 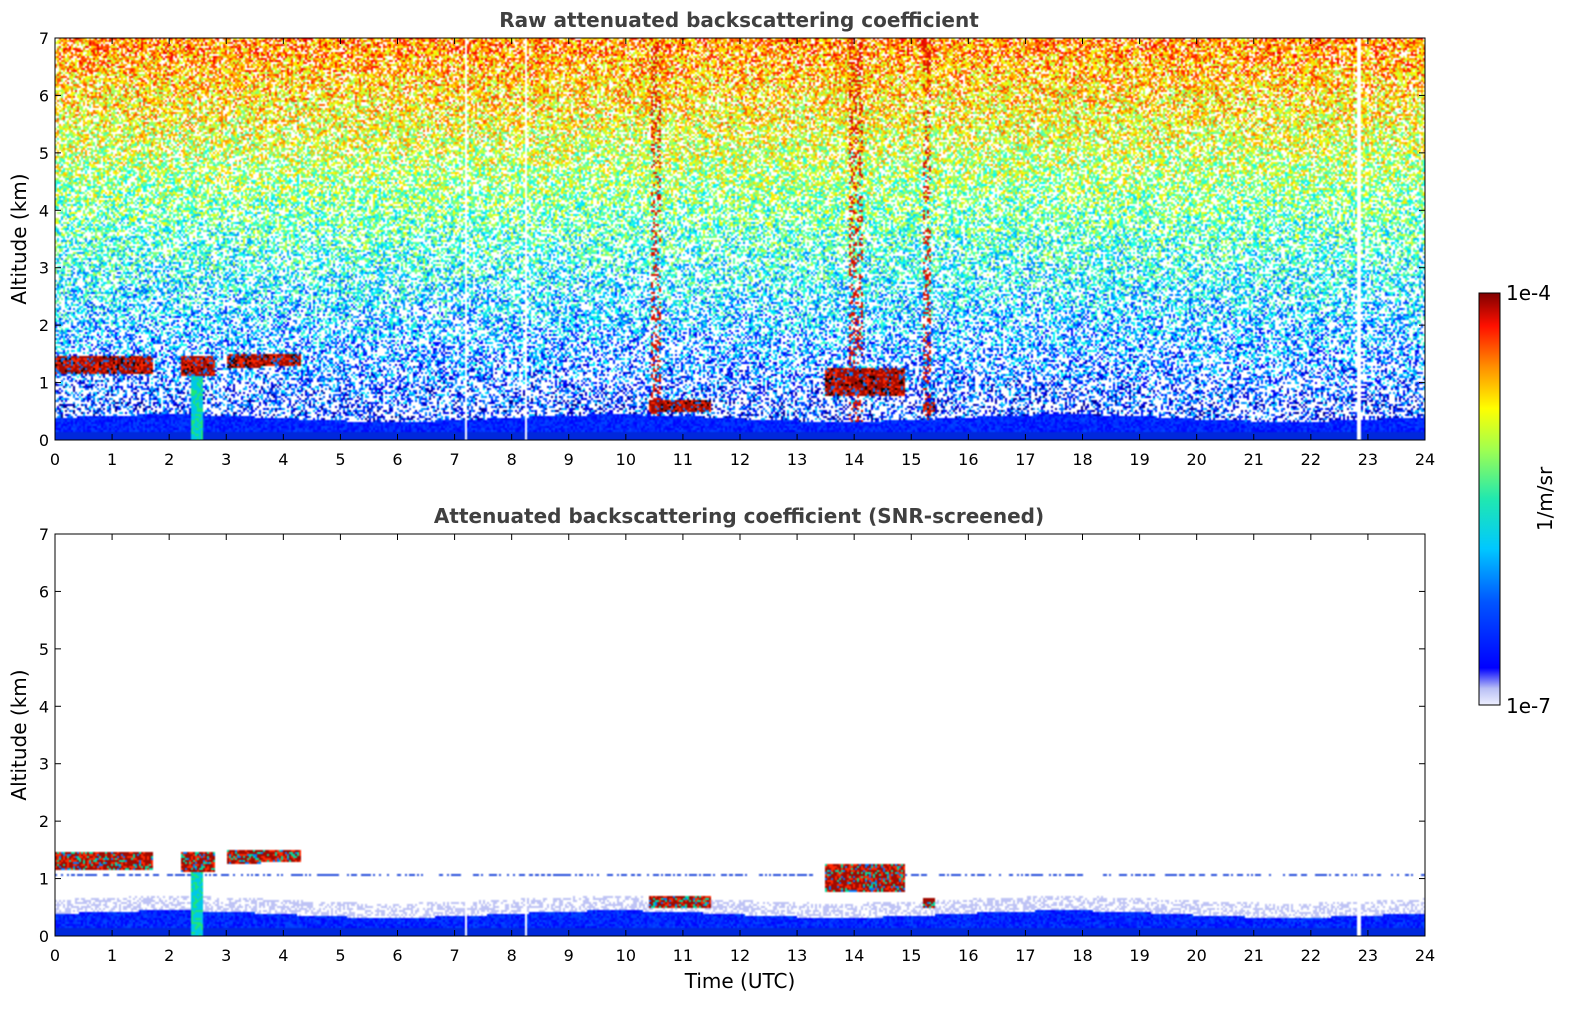 I want to click on colorbar-gradient, so click(x=1489, y=499).